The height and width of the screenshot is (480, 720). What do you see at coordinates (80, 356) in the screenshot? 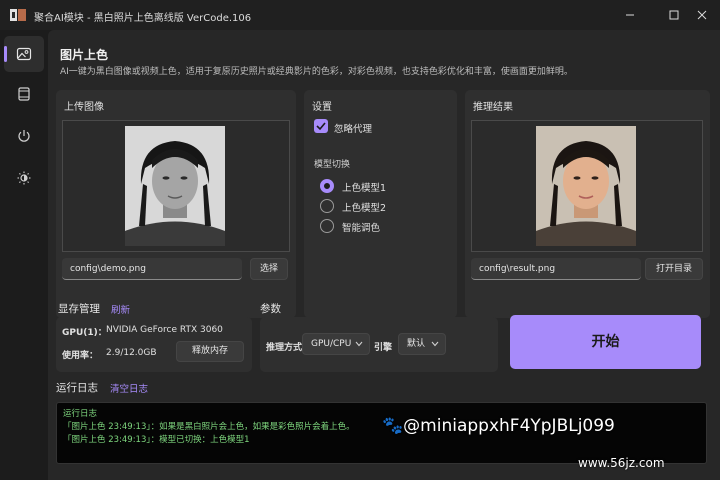
I see `usage-label: 使用率：` at bounding box center [80, 356].